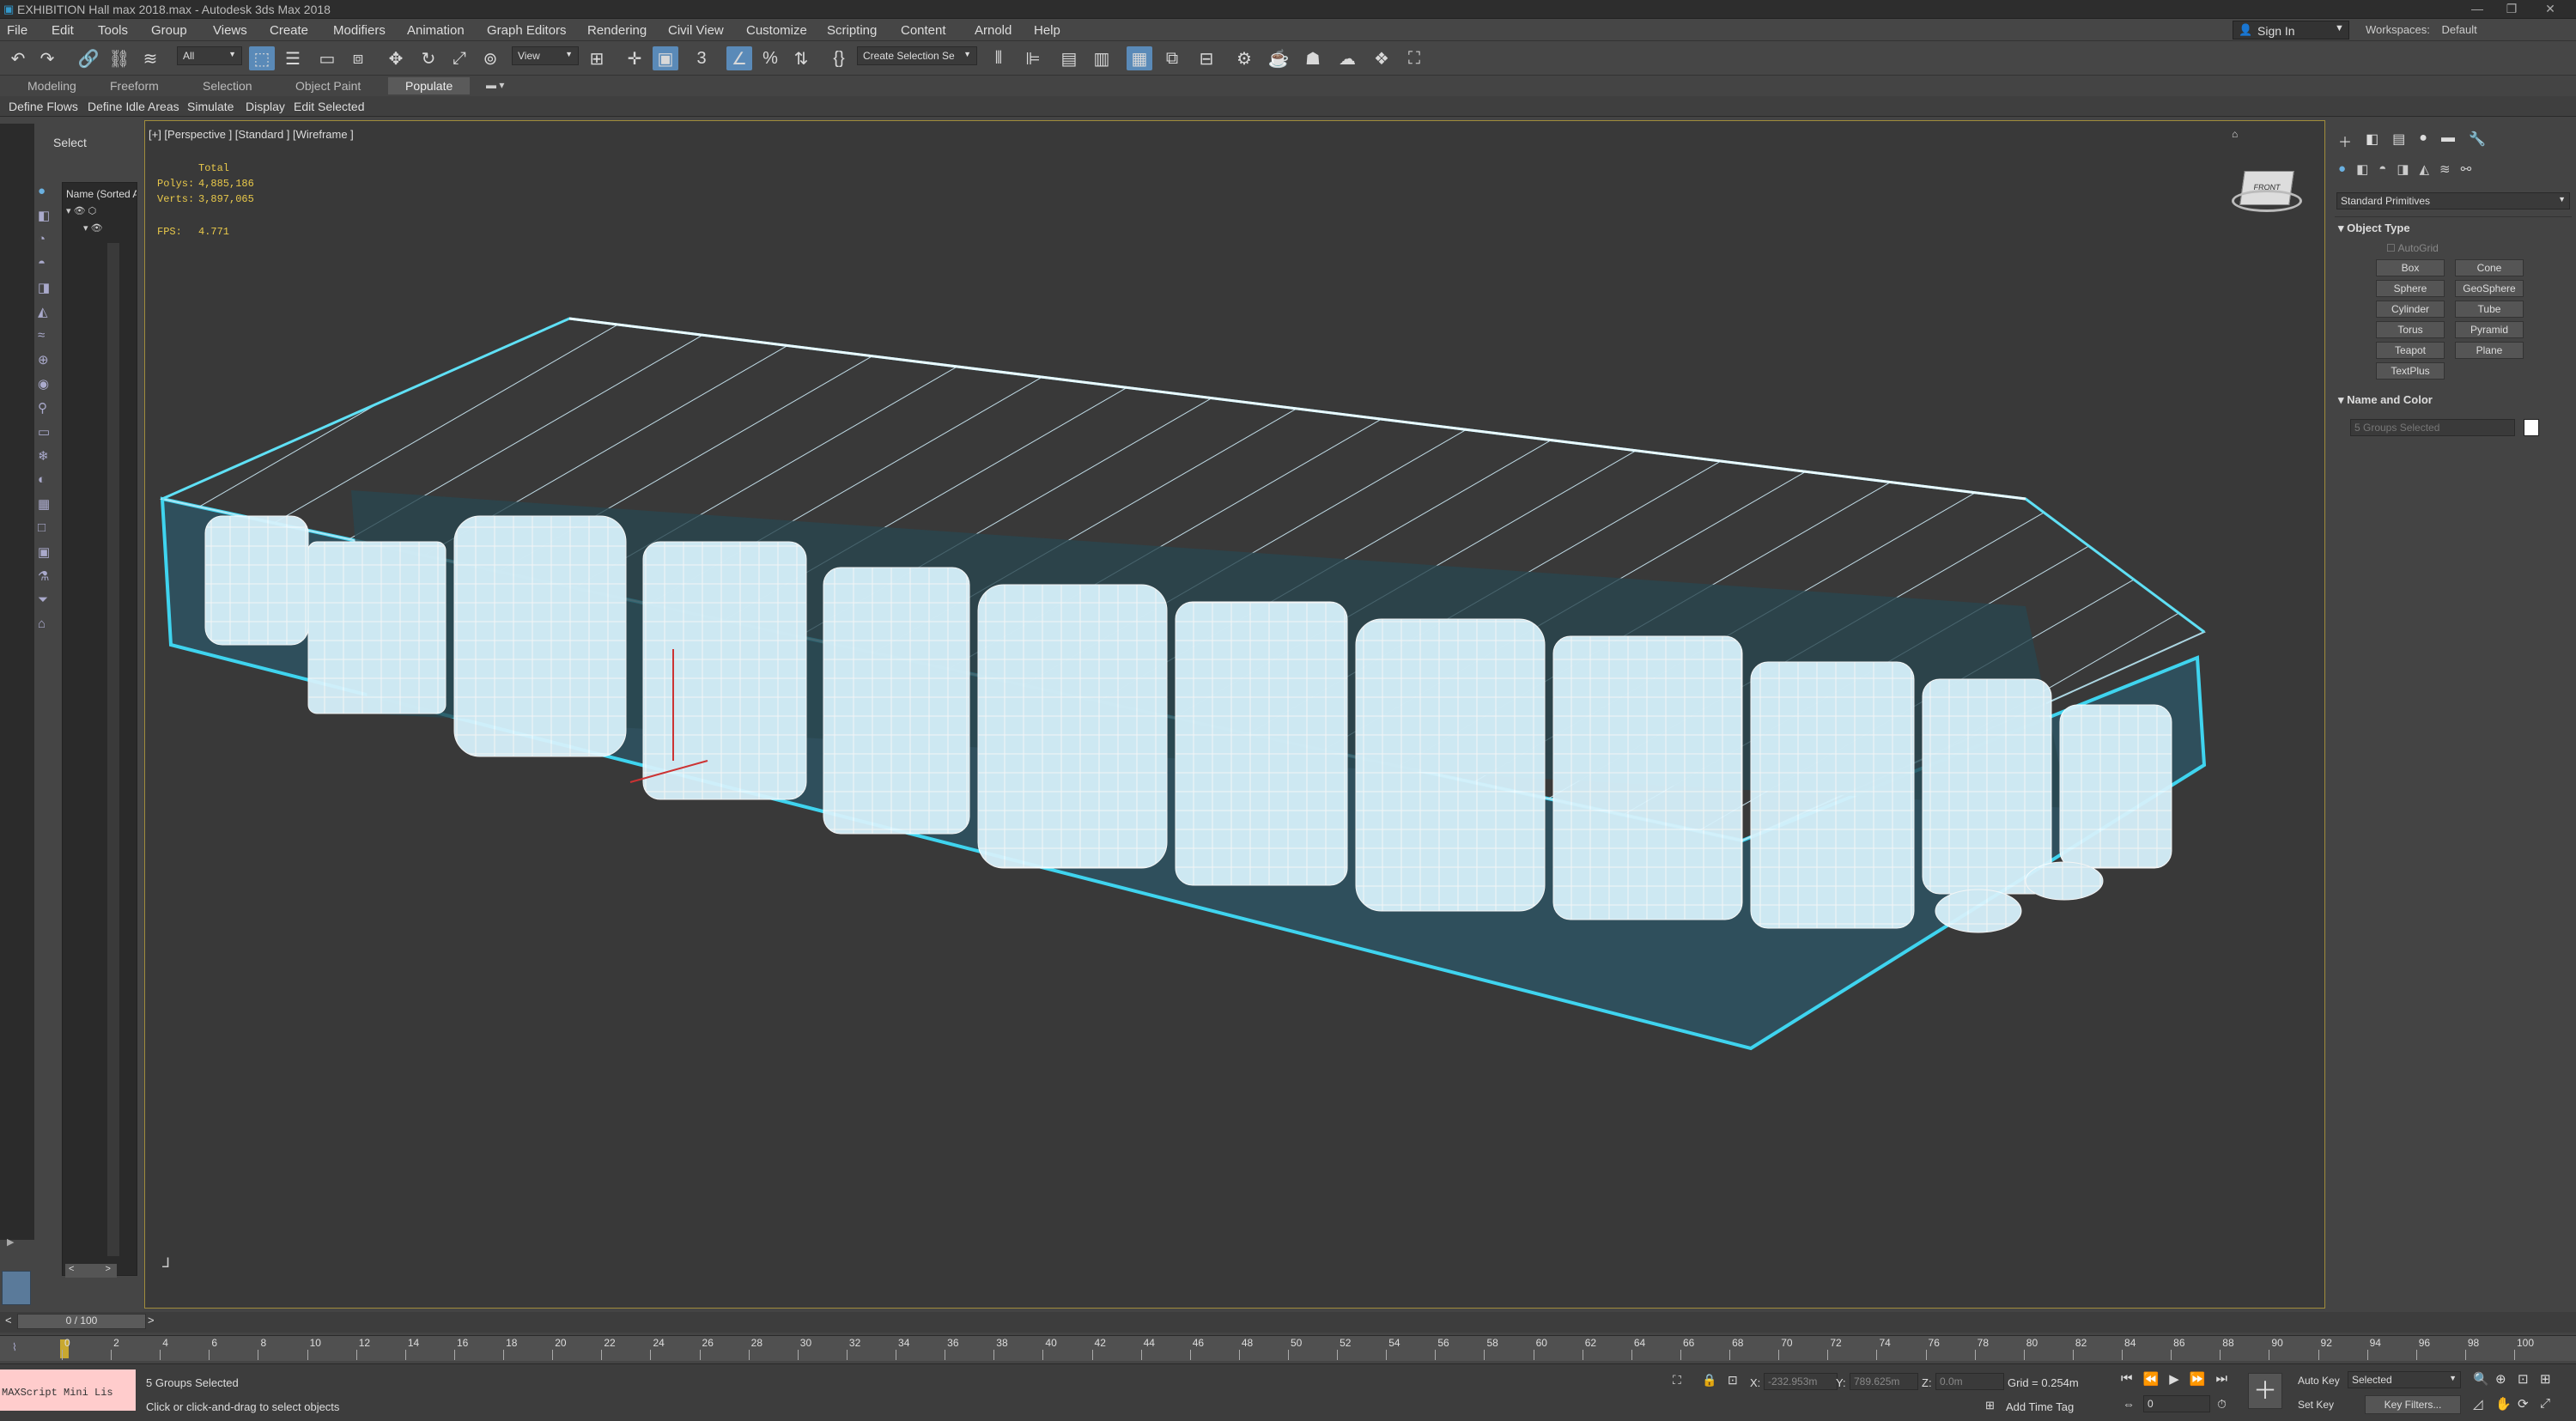  I want to click on menu-group: Group, so click(169, 31).